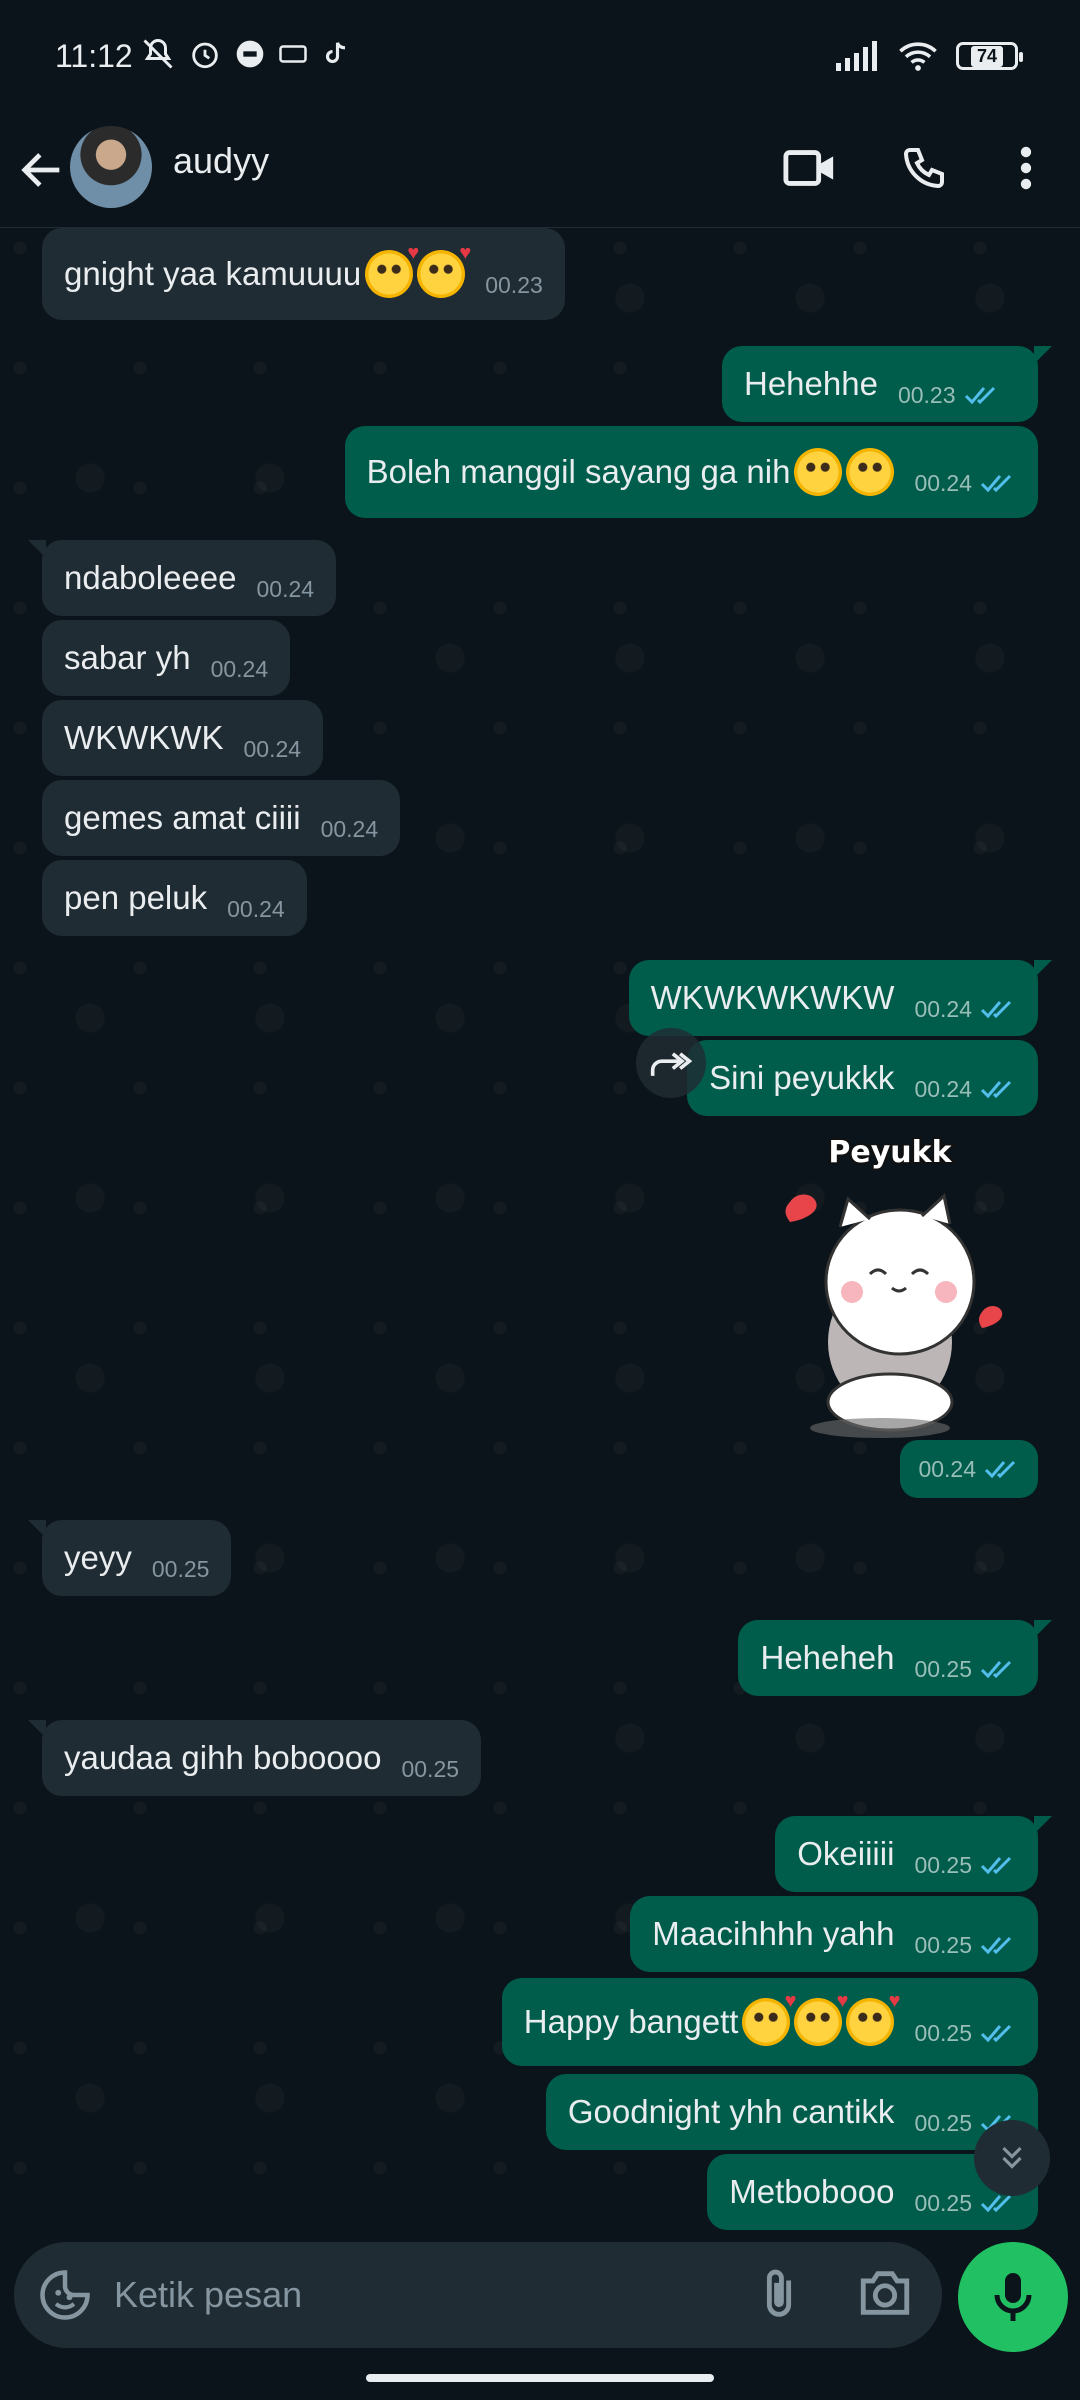  What do you see at coordinates (150, 577) in the screenshot?
I see `message-text: ndaboleeee` at bounding box center [150, 577].